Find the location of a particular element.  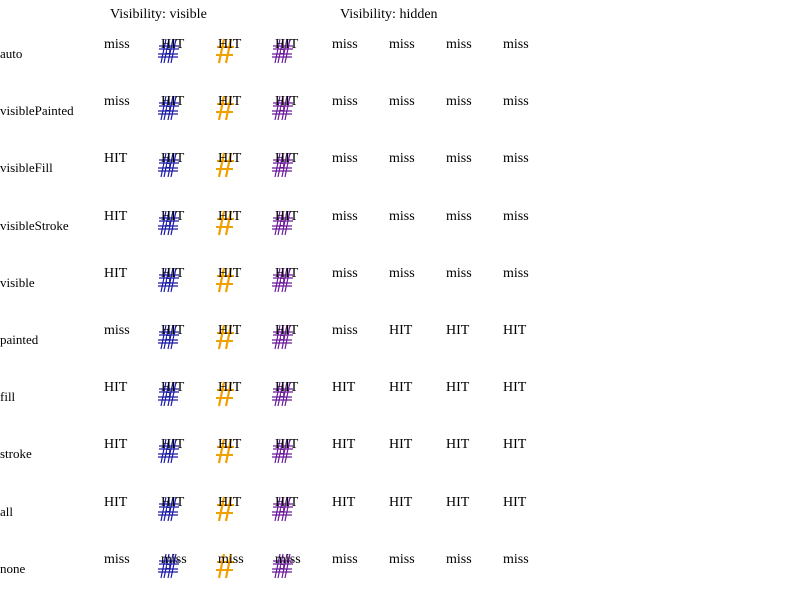

result-row: fill HIT HIT HIT HIT HIT HIT HIT HIT is located at coordinates (400, 375).